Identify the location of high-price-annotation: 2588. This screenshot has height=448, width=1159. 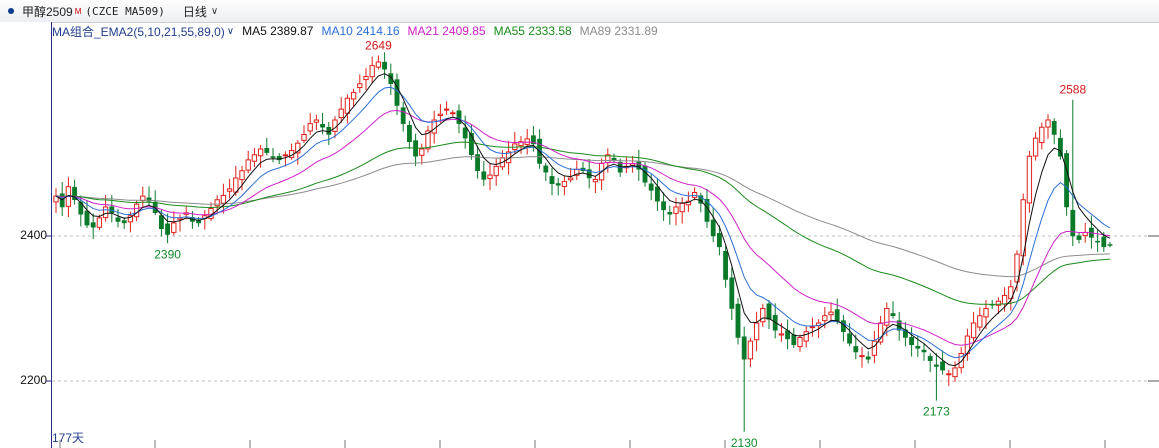
(1072, 90).